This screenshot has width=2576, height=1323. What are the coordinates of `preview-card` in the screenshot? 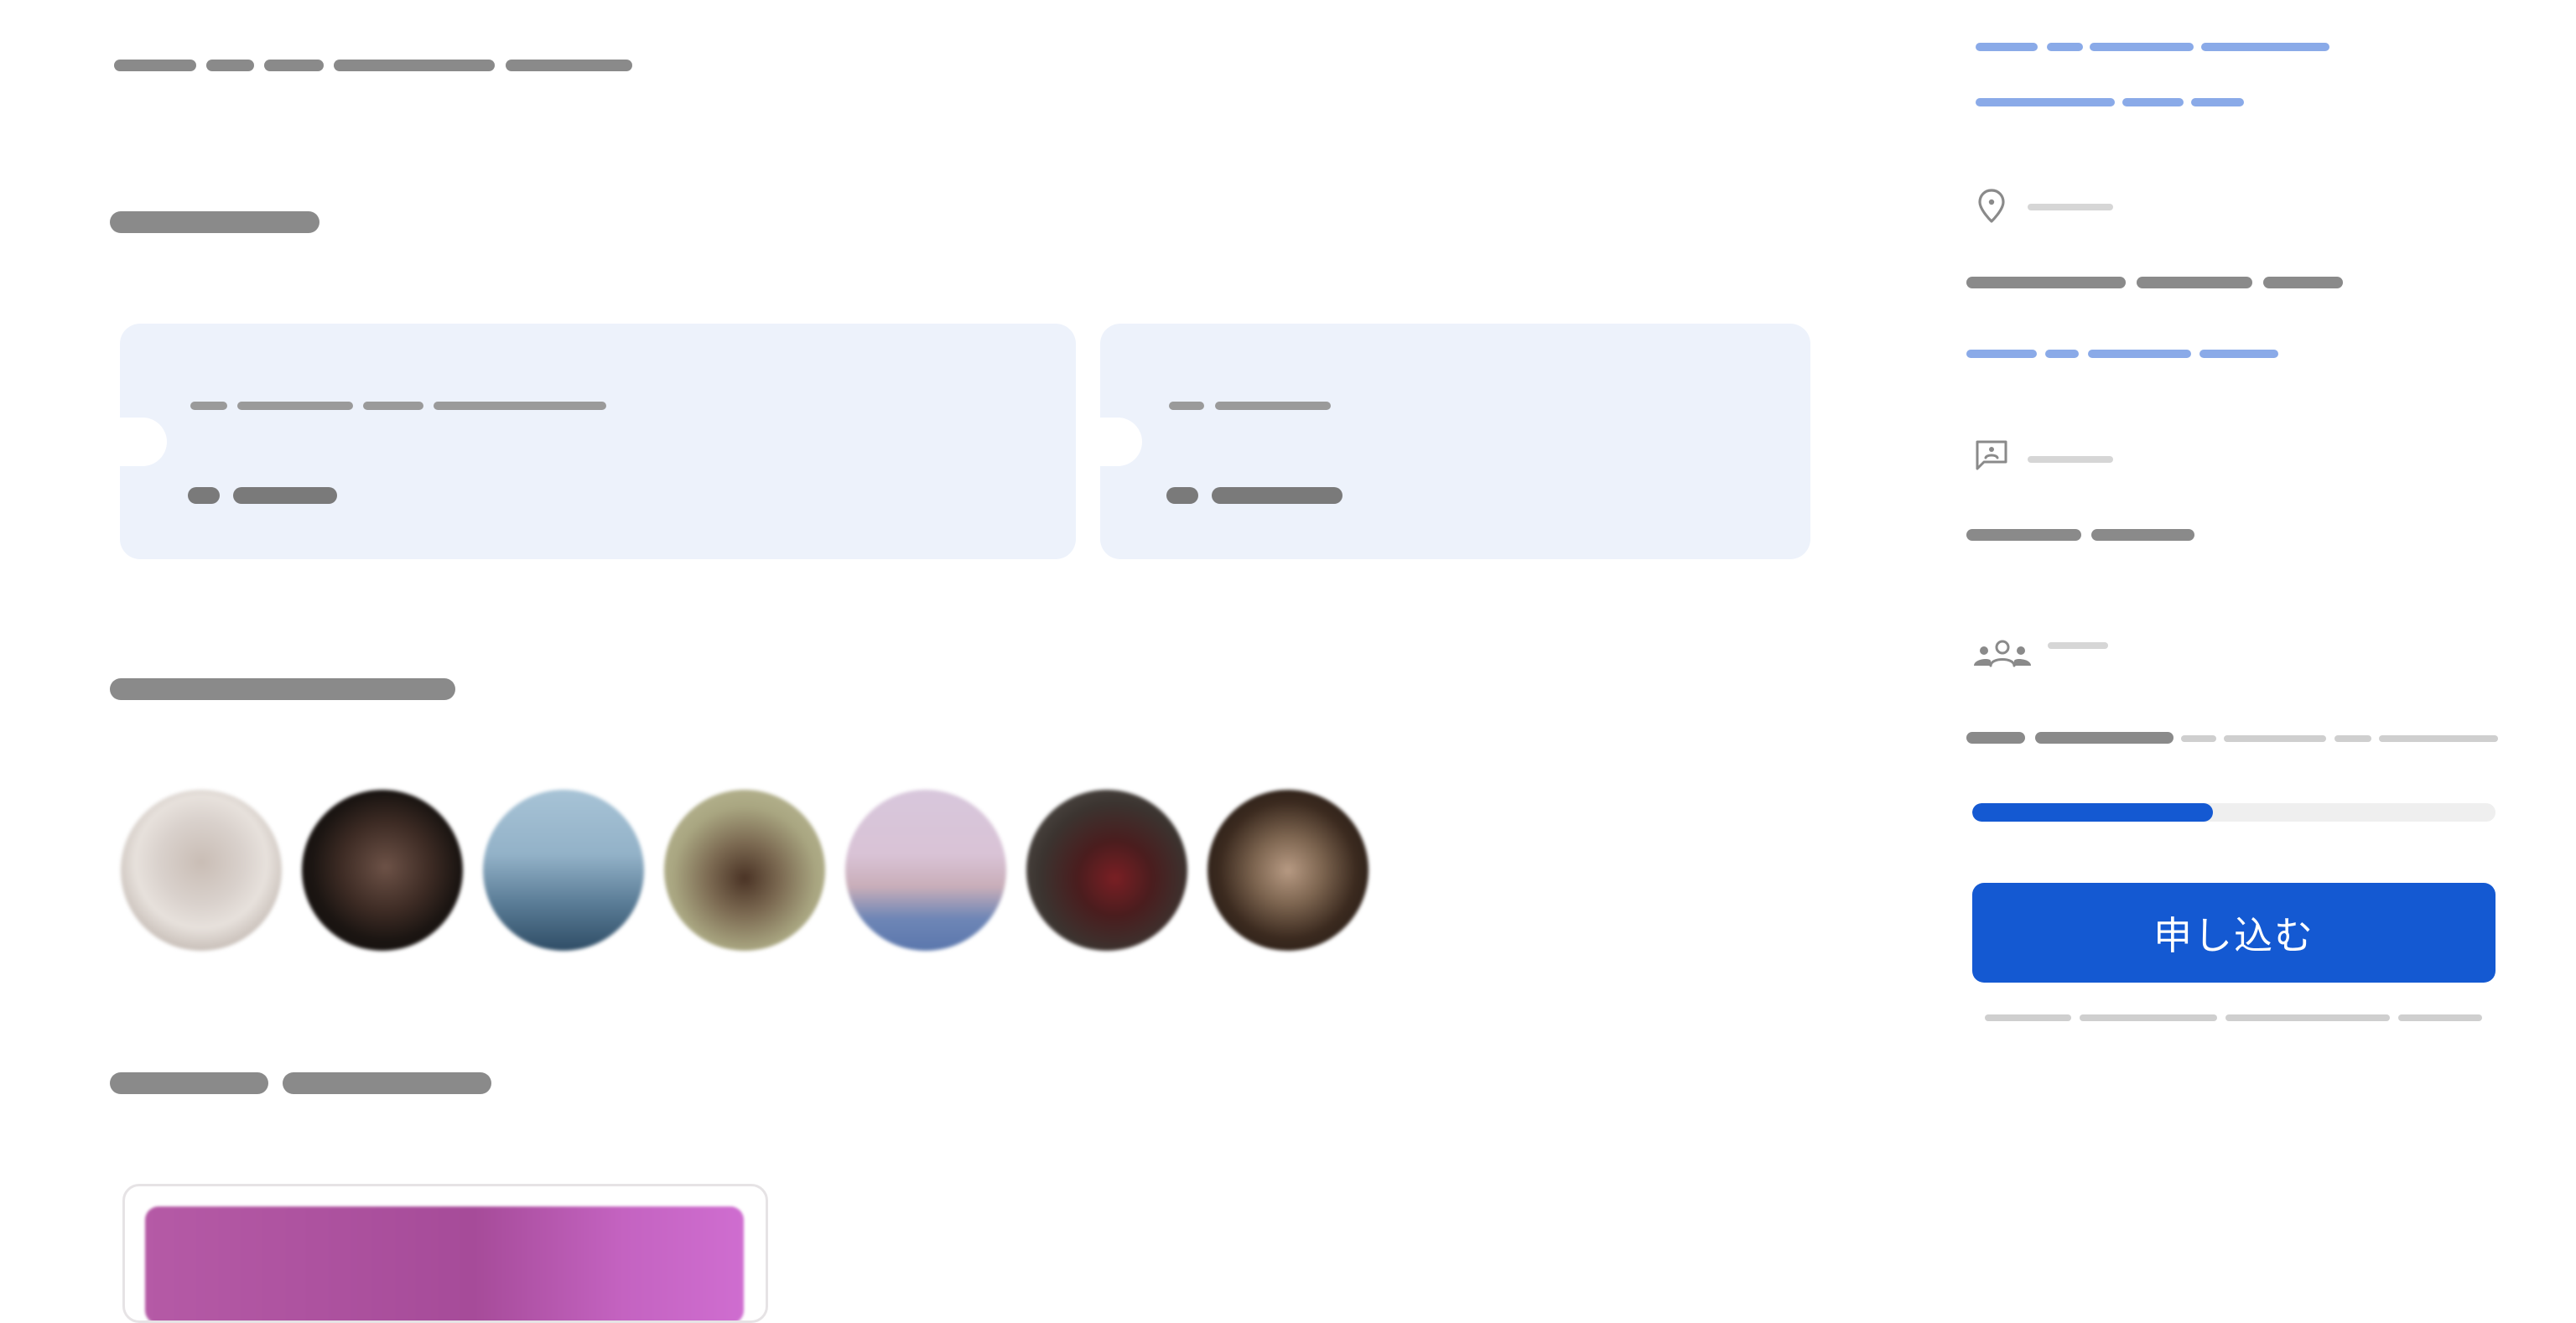 It's located at (445, 1253).